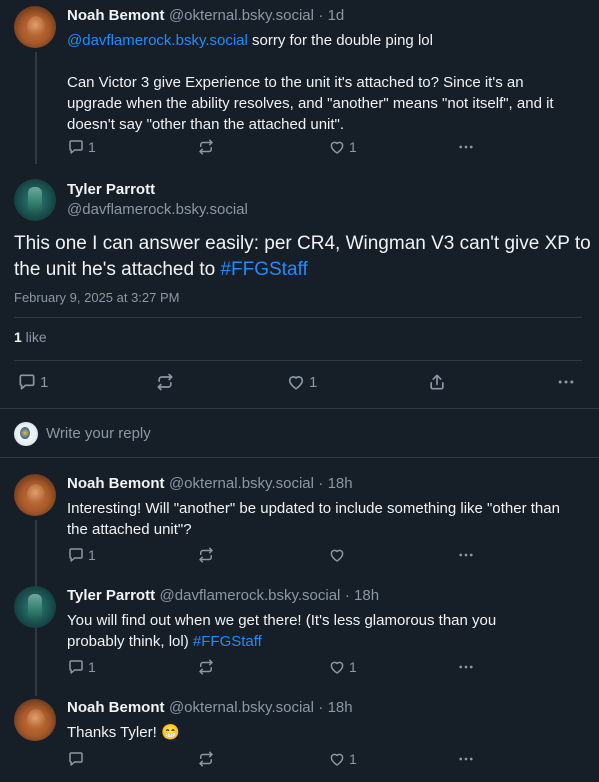  Describe the element at coordinates (114, 732) in the screenshot. I see `post-text: Thanks Tyler!` at that location.